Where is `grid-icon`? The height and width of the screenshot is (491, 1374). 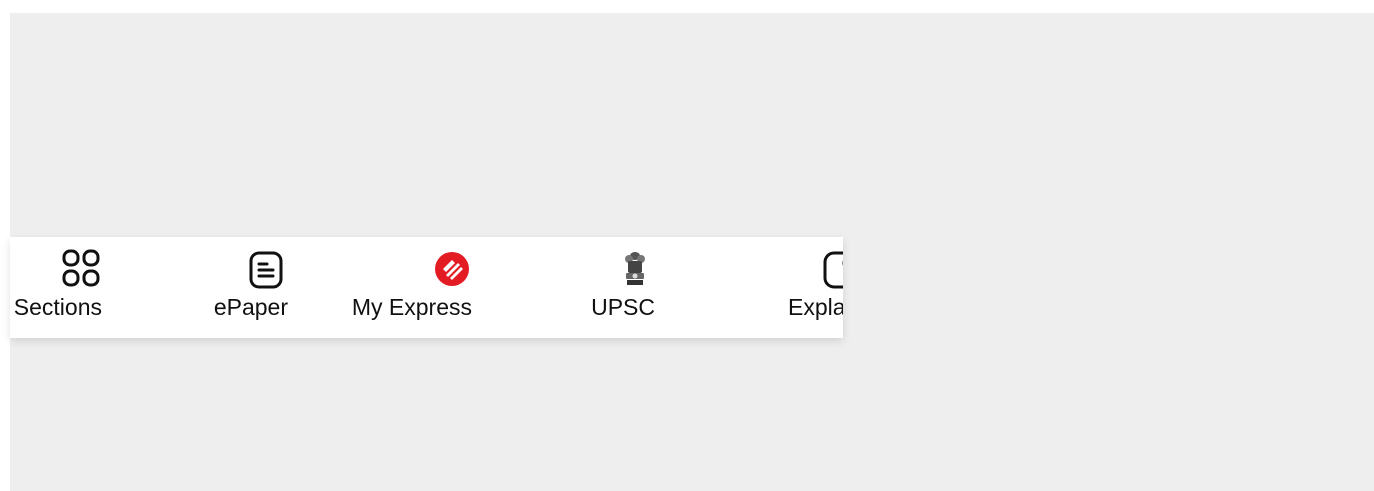
grid-icon is located at coordinates (82, 269).